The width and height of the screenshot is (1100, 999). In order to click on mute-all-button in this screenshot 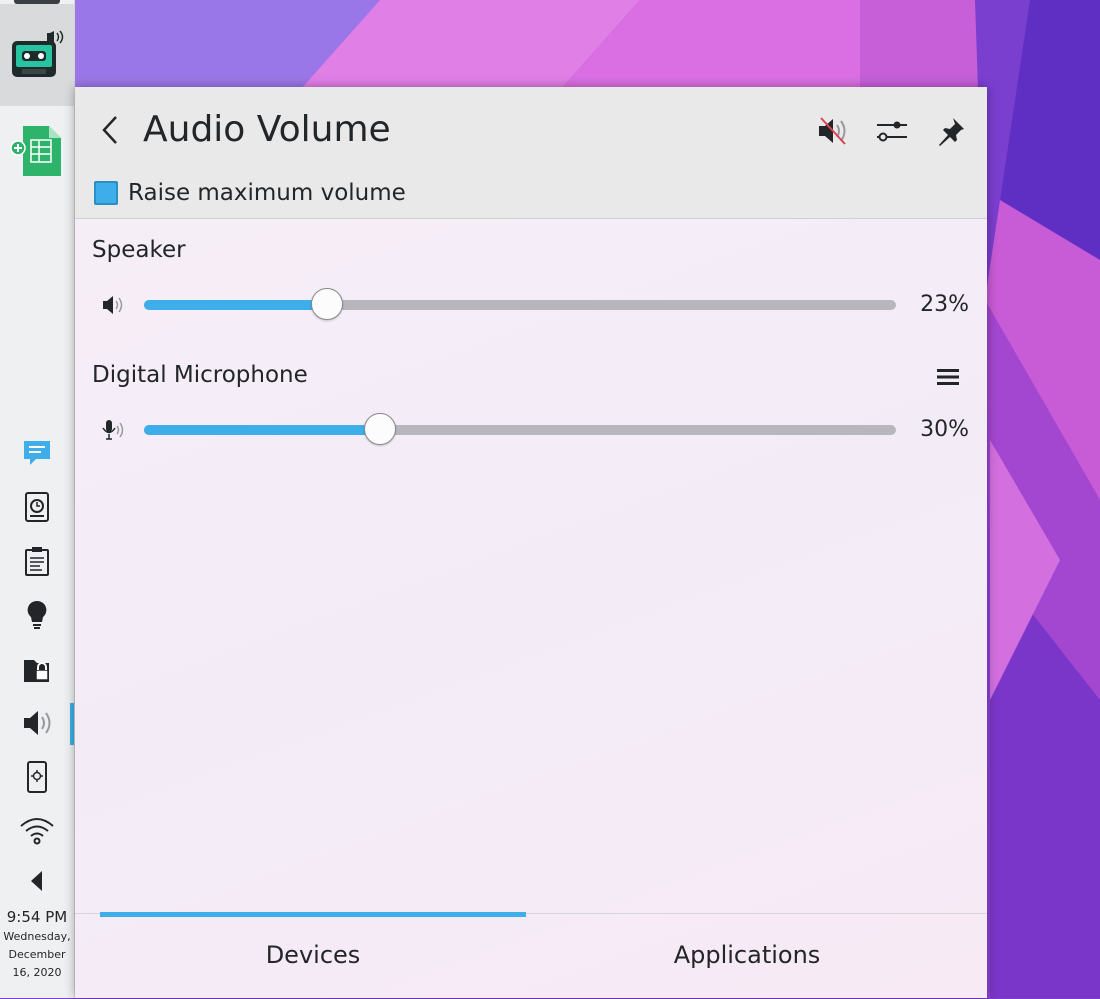, I will do `click(832, 131)`.